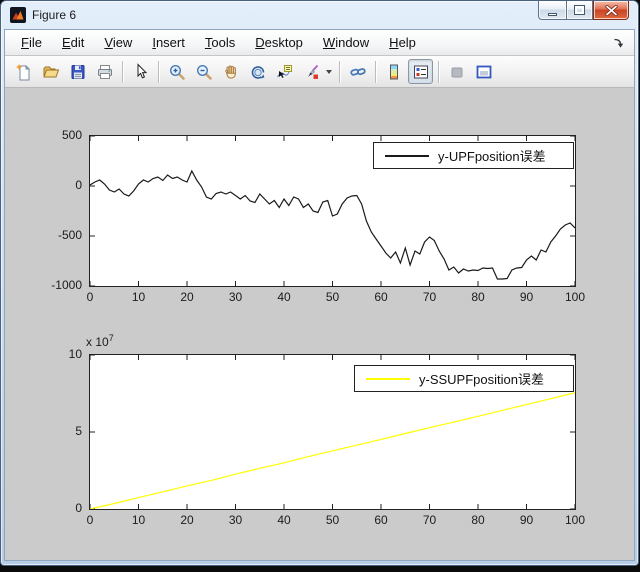 The height and width of the screenshot is (572, 640). Describe the element at coordinates (73, 42) in the screenshot. I see `menu-edit: Edit` at that location.